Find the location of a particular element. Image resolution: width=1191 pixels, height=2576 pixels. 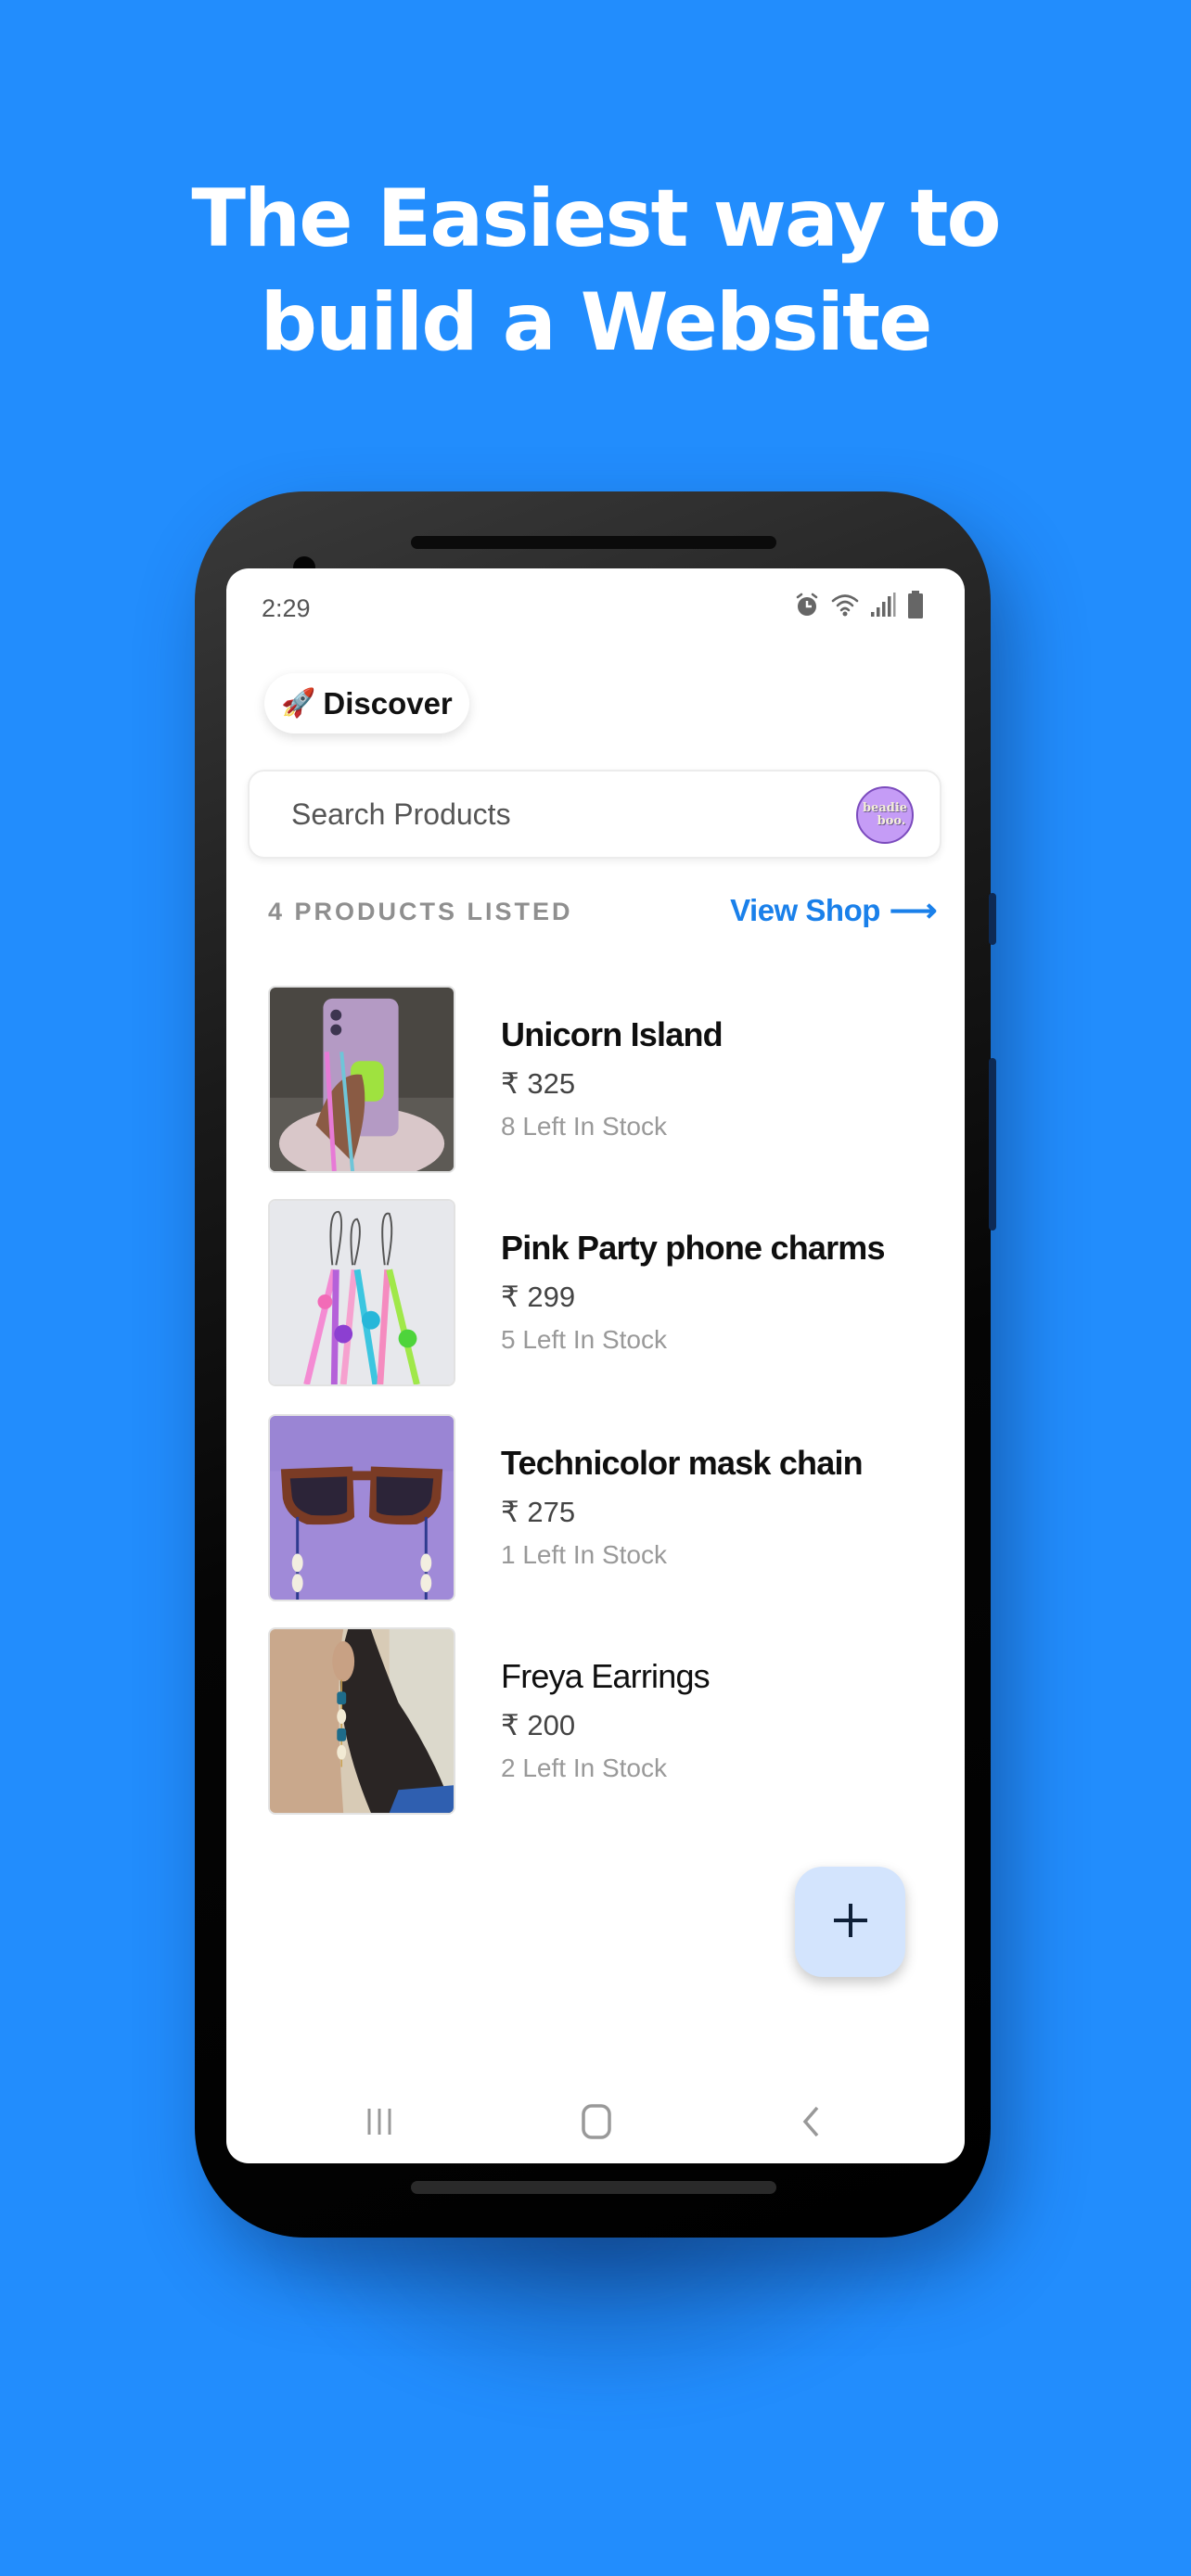

rocket-icon: 🚀 is located at coordinates (298, 703).